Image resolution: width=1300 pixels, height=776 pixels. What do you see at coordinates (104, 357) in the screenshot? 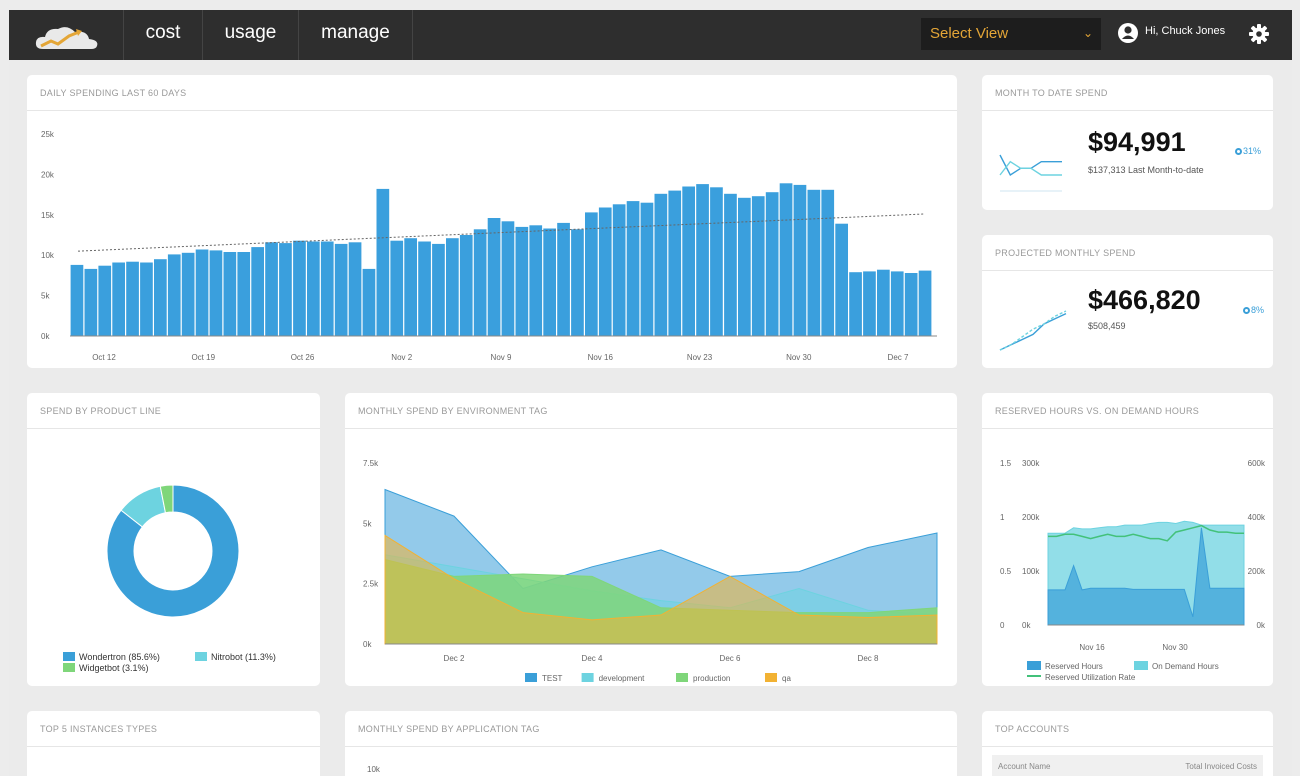
I see `x-tick-label: Oct 12` at bounding box center [104, 357].